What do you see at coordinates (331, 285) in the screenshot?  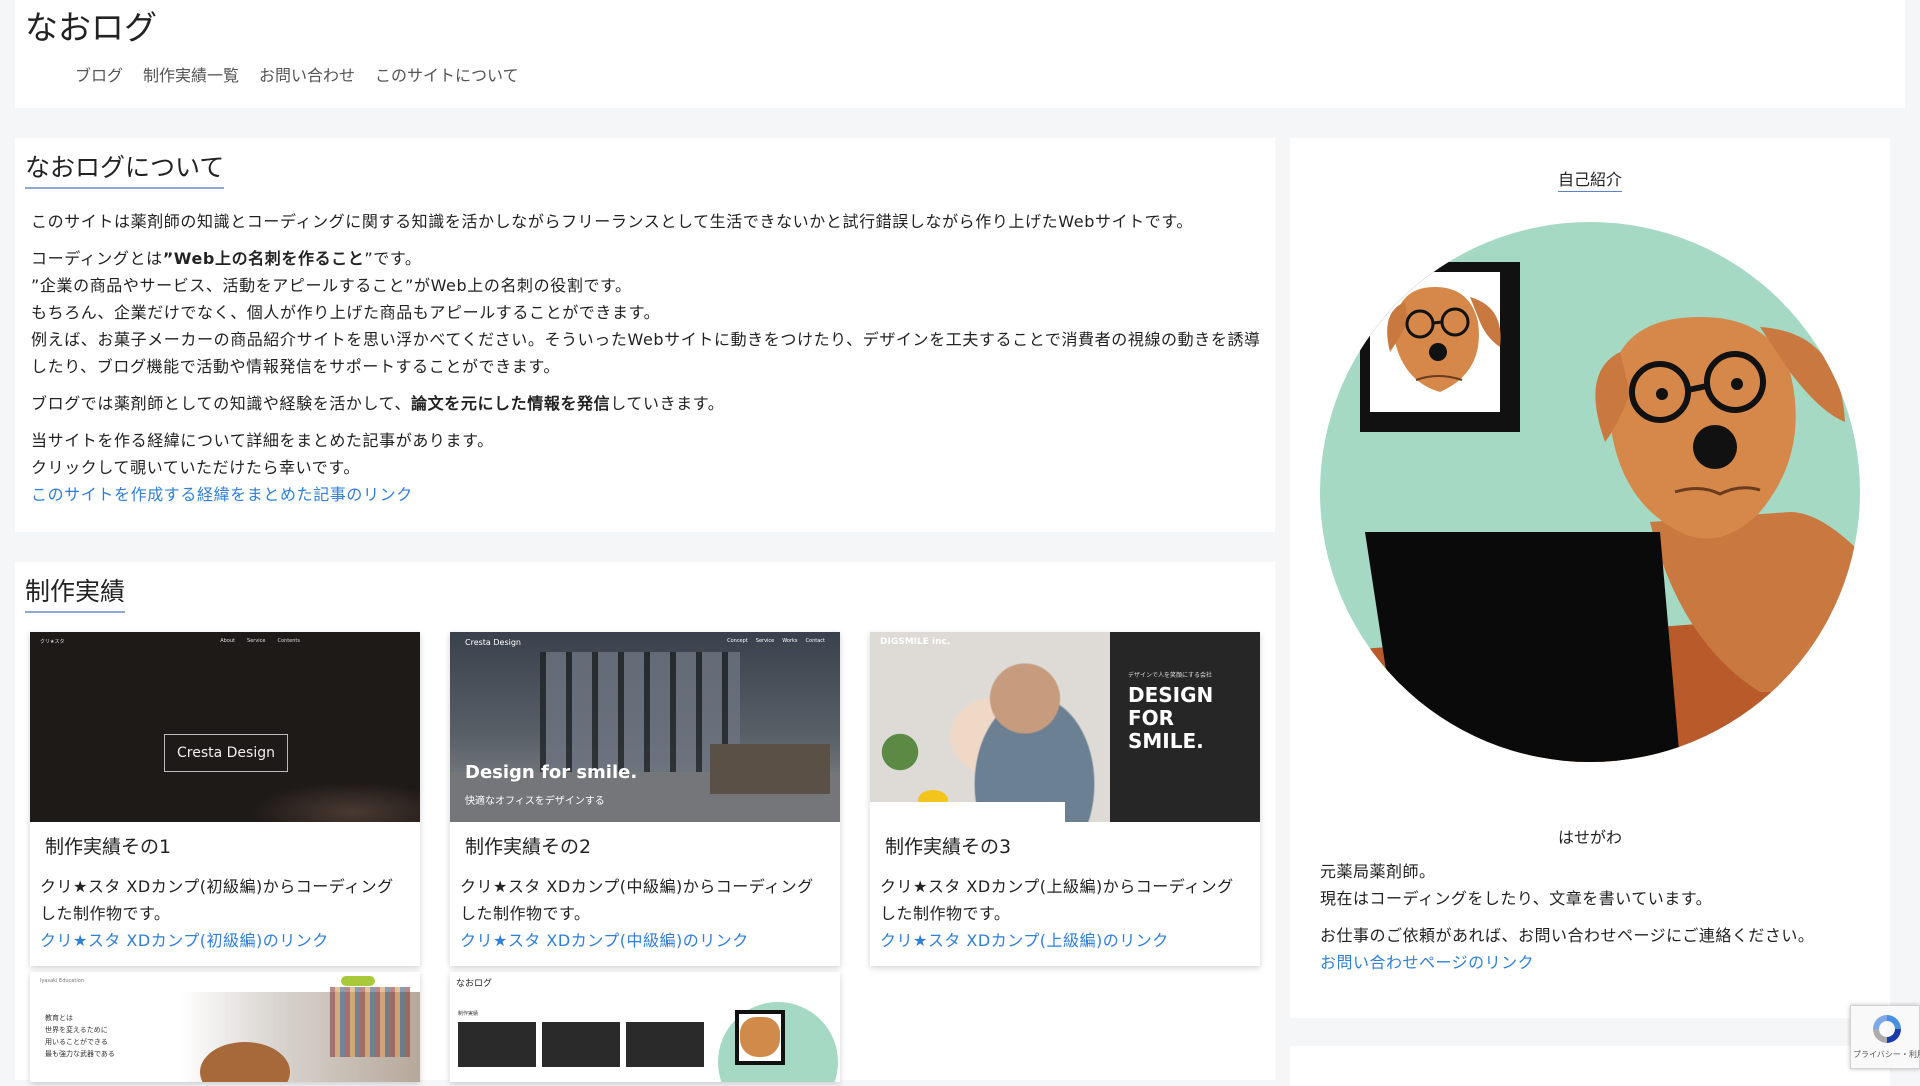 I see `about-text: ”企業の商品やサービス、活動をアピールすること”がWeb上の名刺の役割です。` at bounding box center [331, 285].